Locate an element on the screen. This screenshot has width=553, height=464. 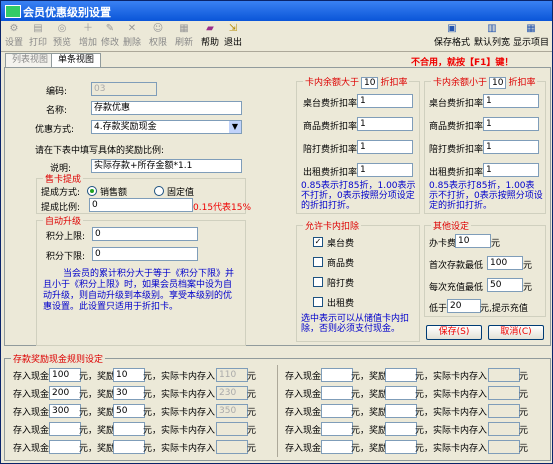
ratio-label: 提成比例: is located at coordinates (61, 208).